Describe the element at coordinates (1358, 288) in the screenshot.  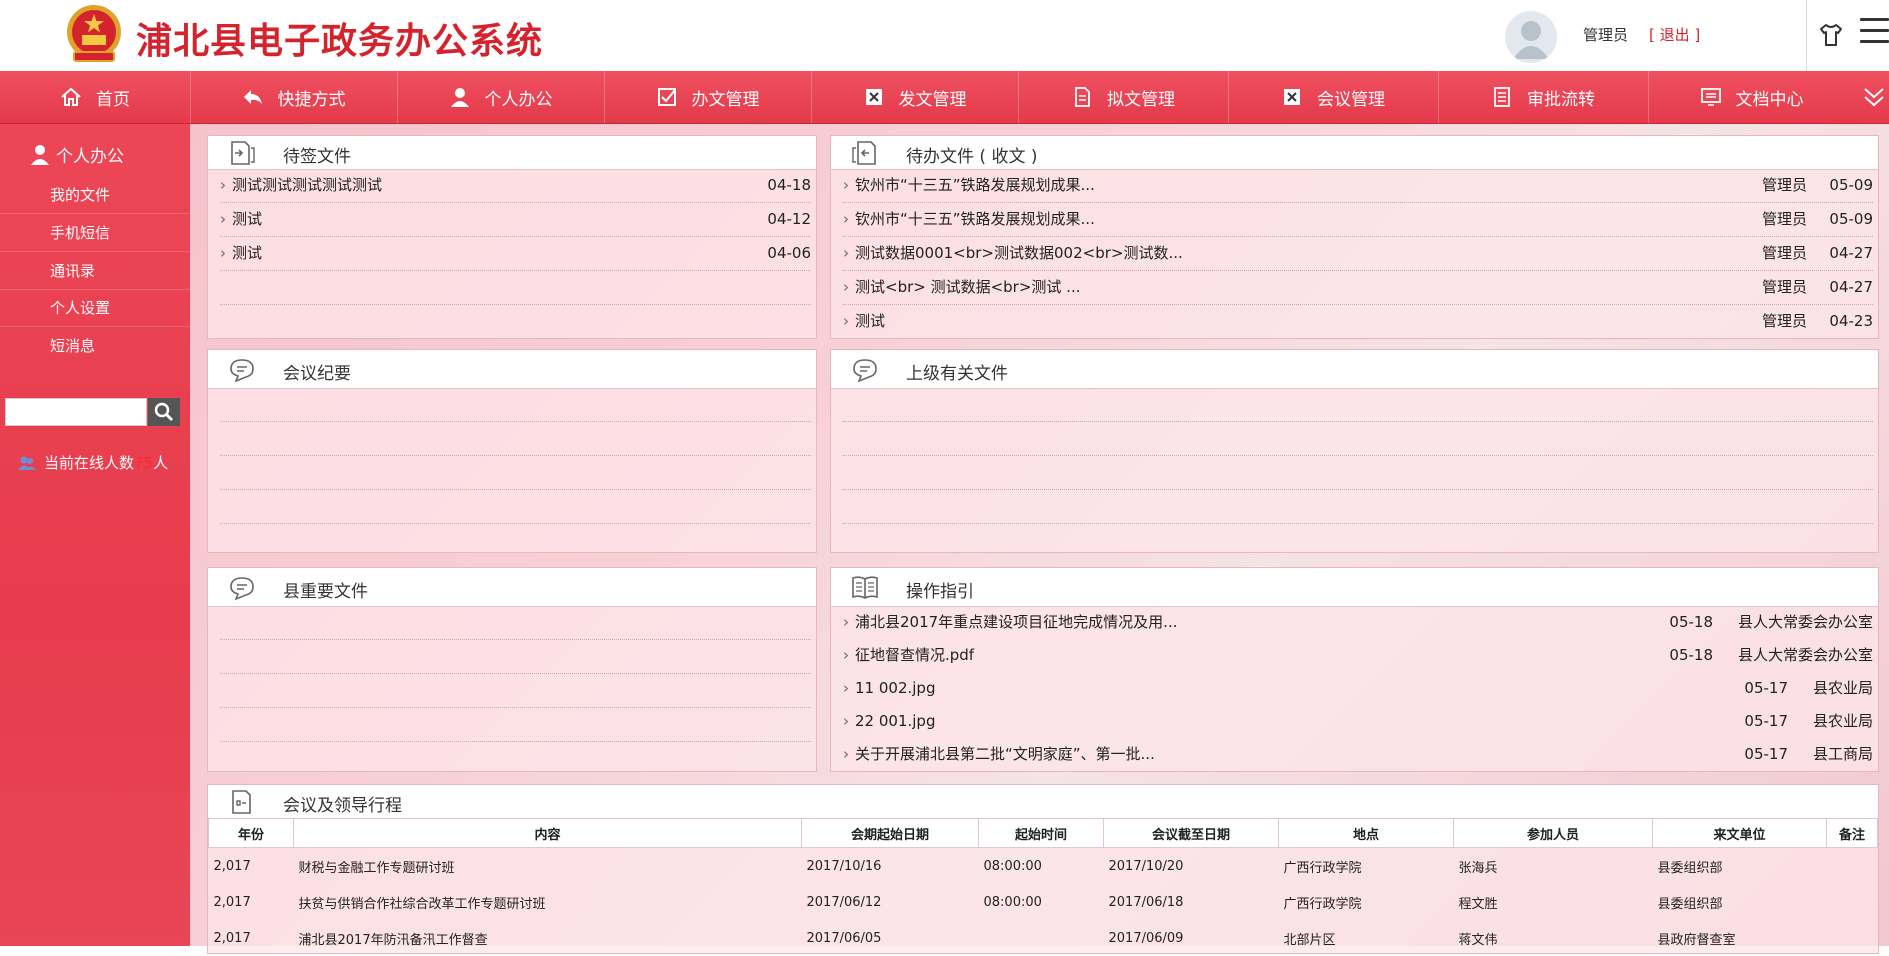
I see `list-item: 测试<br> 测试数据<br>测试 ... 管理员 04-27` at that location.